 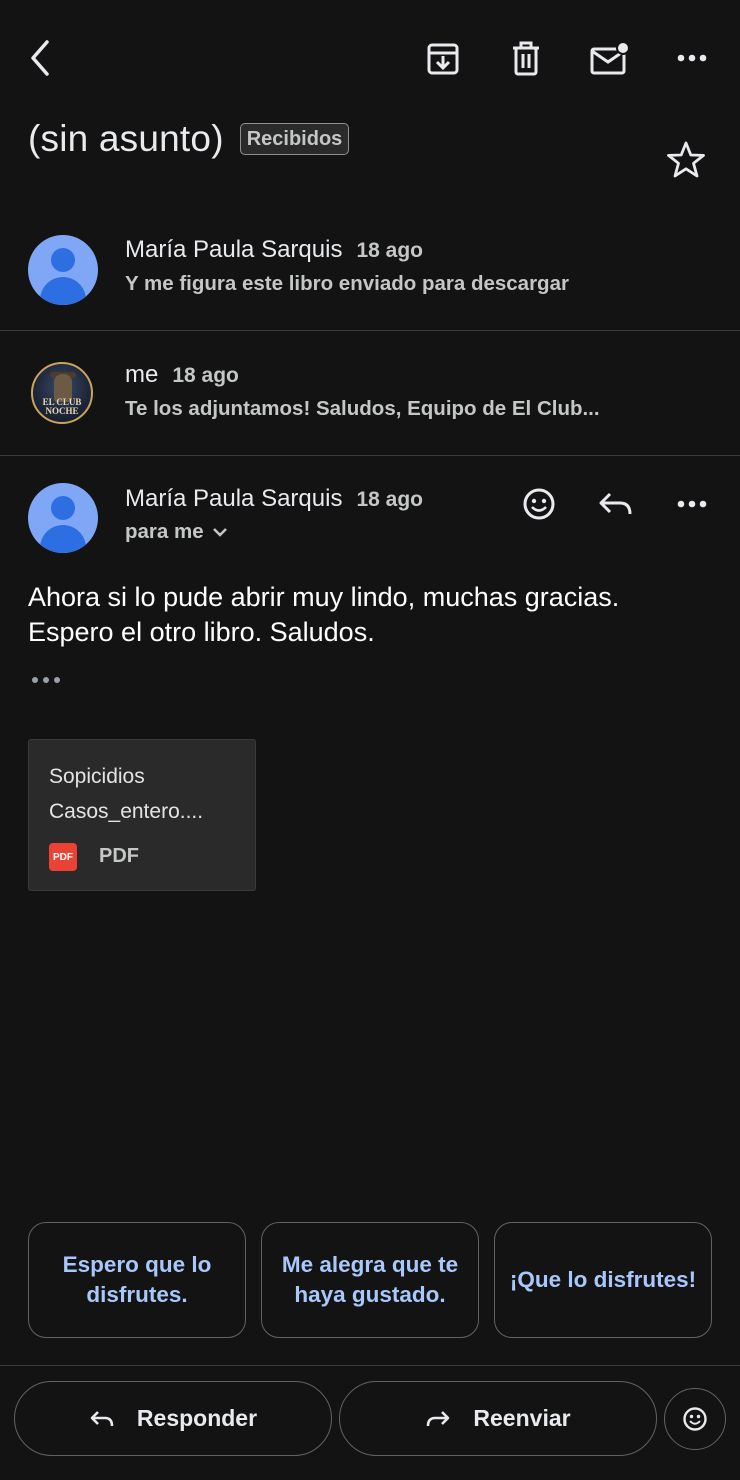 What do you see at coordinates (294, 139) in the screenshot?
I see `inbox-label-chip: Recibidos` at bounding box center [294, 139].